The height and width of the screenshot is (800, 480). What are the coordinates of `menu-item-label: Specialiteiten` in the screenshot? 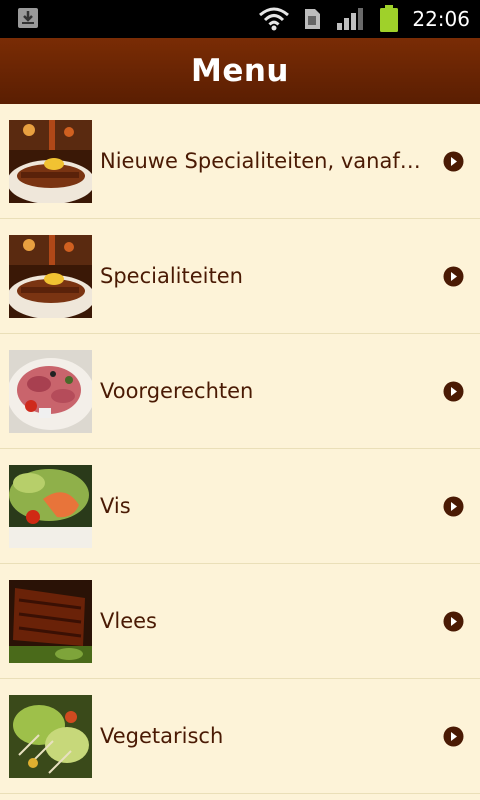 It's located at (171, 276).